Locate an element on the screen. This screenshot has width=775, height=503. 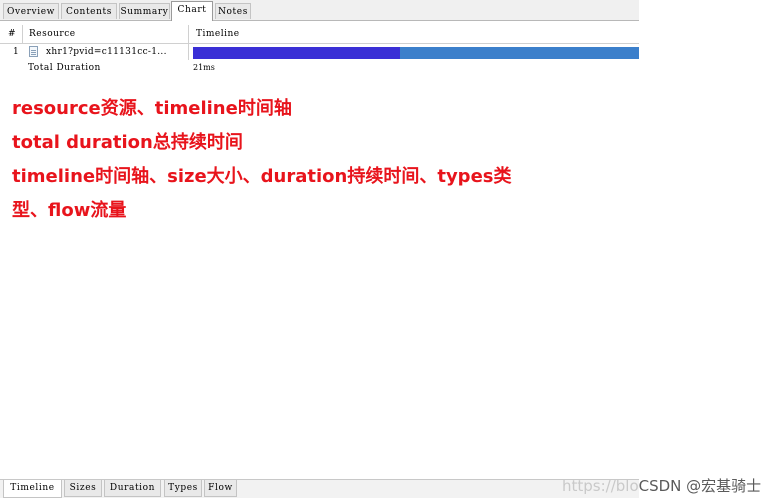
document-icon is located at coordinates (33, 51).